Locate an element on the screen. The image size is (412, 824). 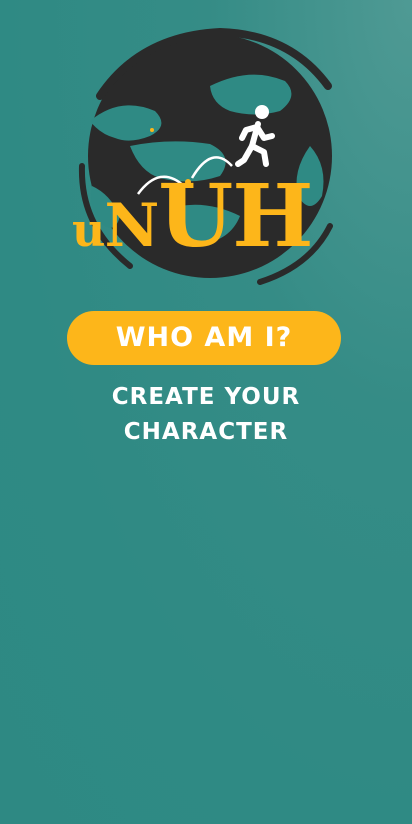
logo-text: uNUH is located at coordinates (193, 217).